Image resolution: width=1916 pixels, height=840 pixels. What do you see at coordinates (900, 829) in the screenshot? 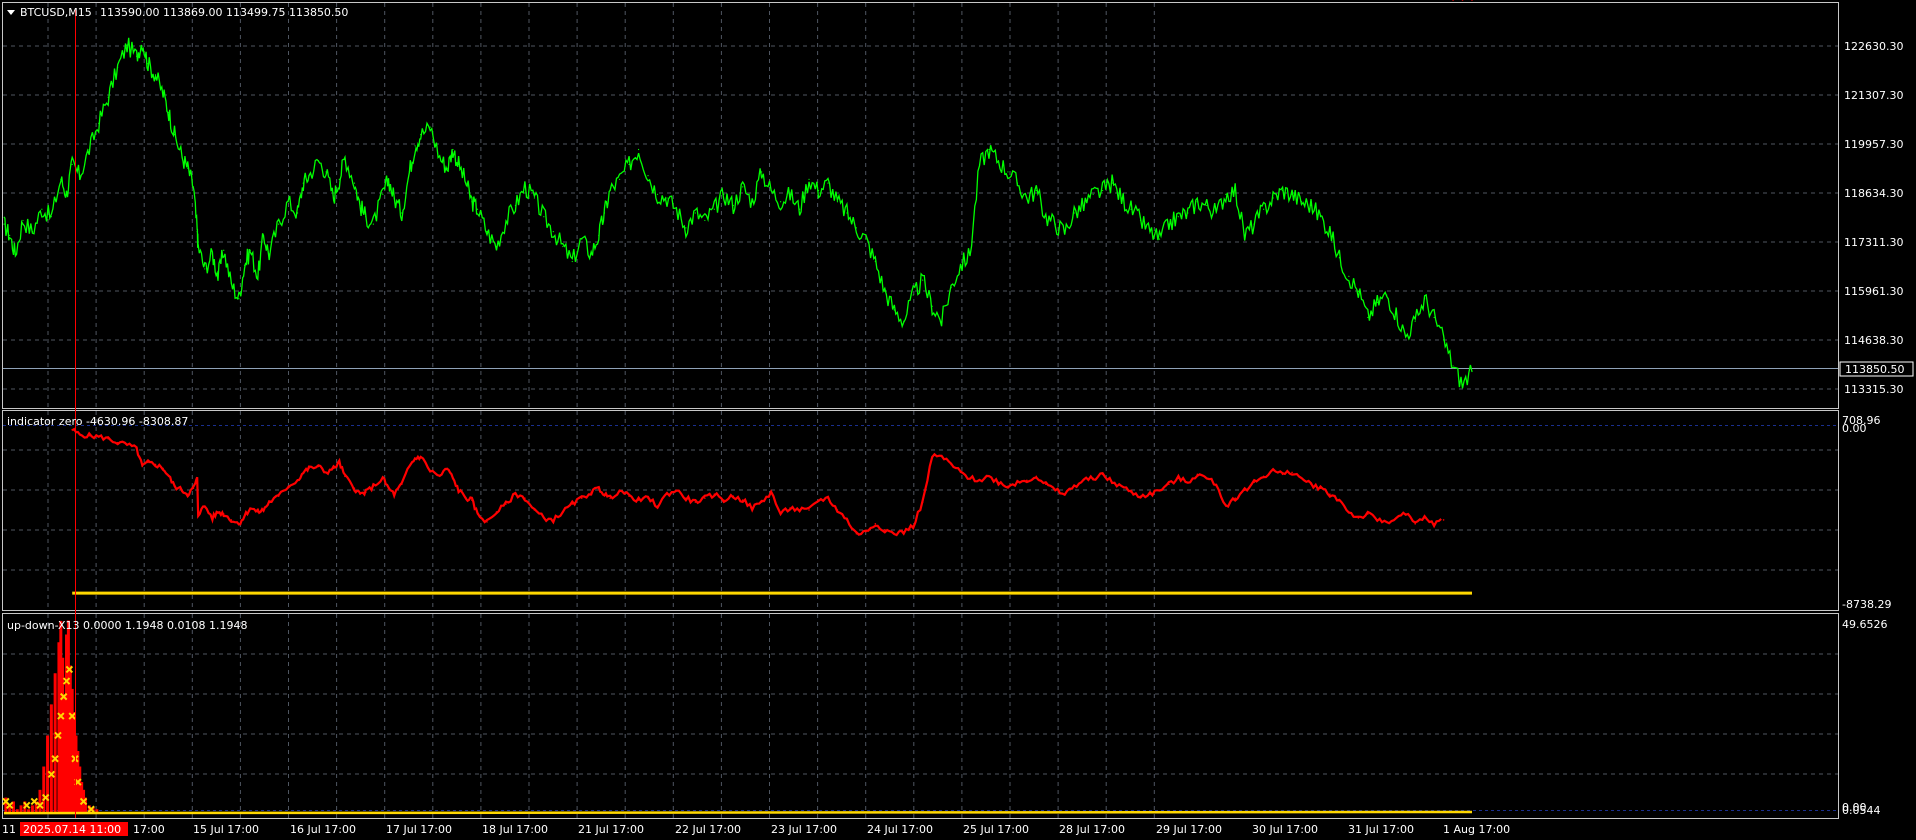
I see `time-label: 24 Jul 17:00` at bounding box center [900, 829].